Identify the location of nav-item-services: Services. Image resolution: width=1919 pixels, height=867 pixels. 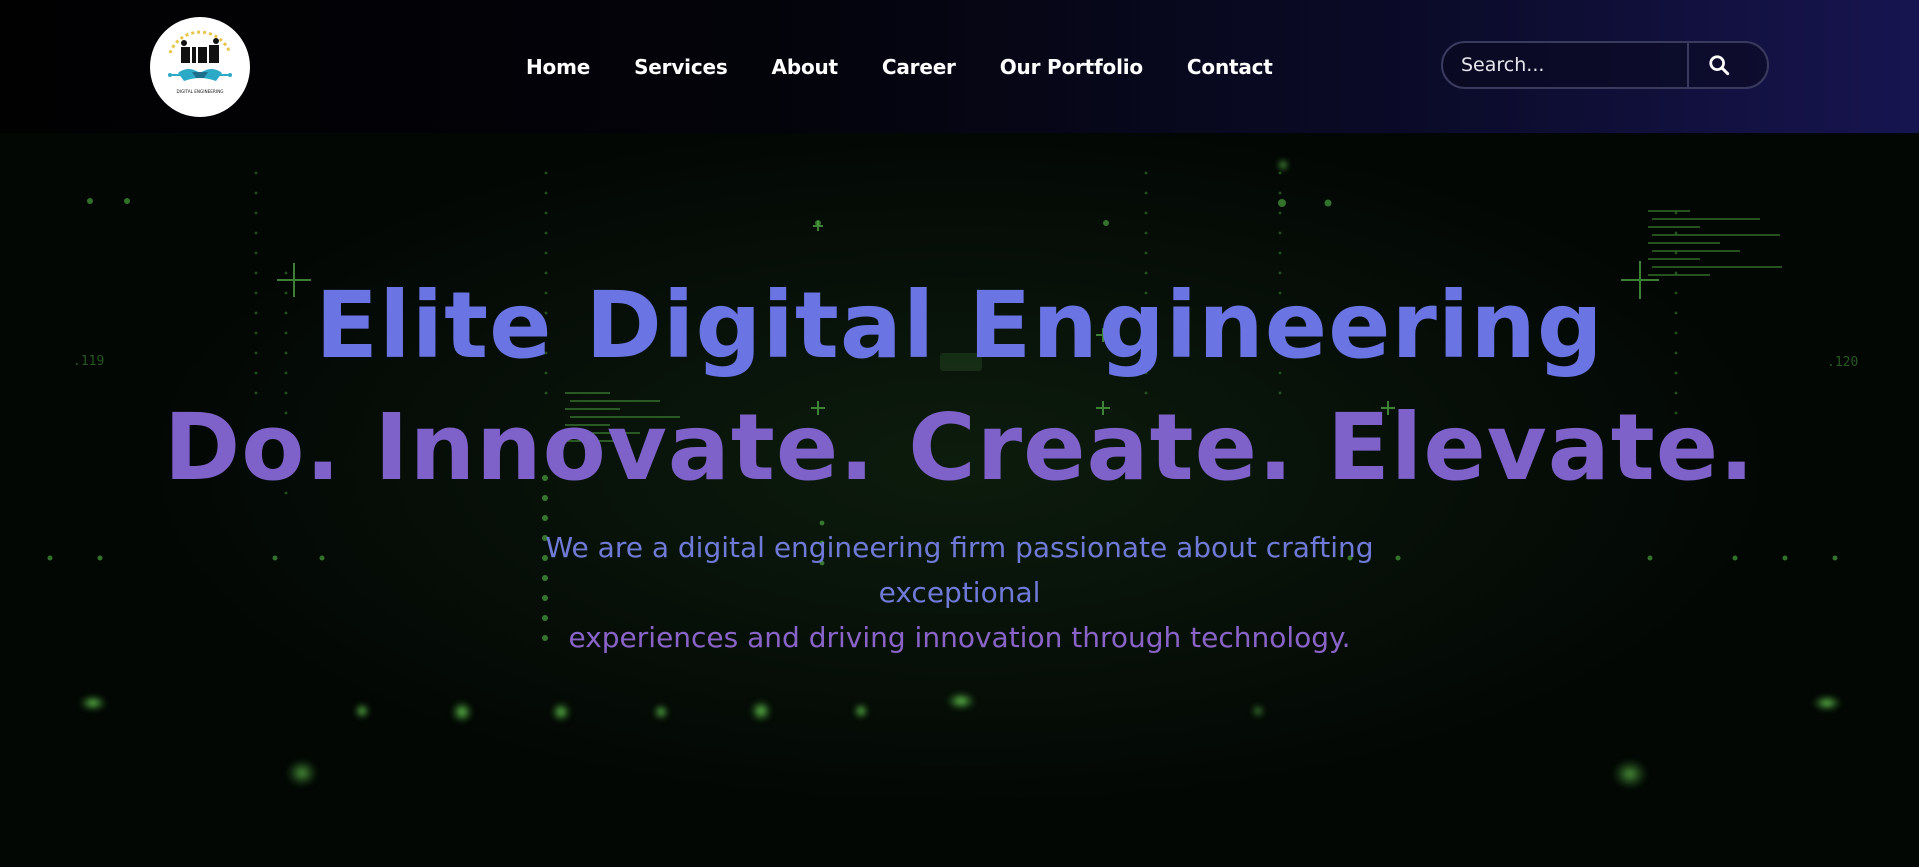
(681, 67).